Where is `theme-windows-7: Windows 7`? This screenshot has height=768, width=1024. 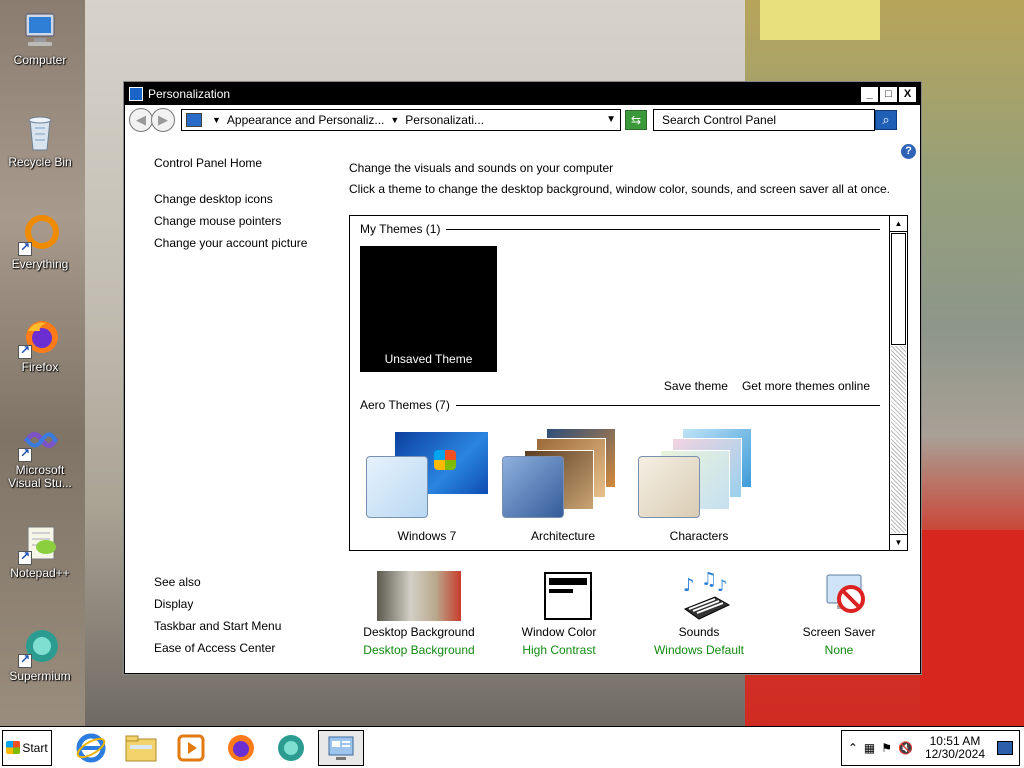 theme-windows-7: Windows 7 is located at coordinates (427, 485).